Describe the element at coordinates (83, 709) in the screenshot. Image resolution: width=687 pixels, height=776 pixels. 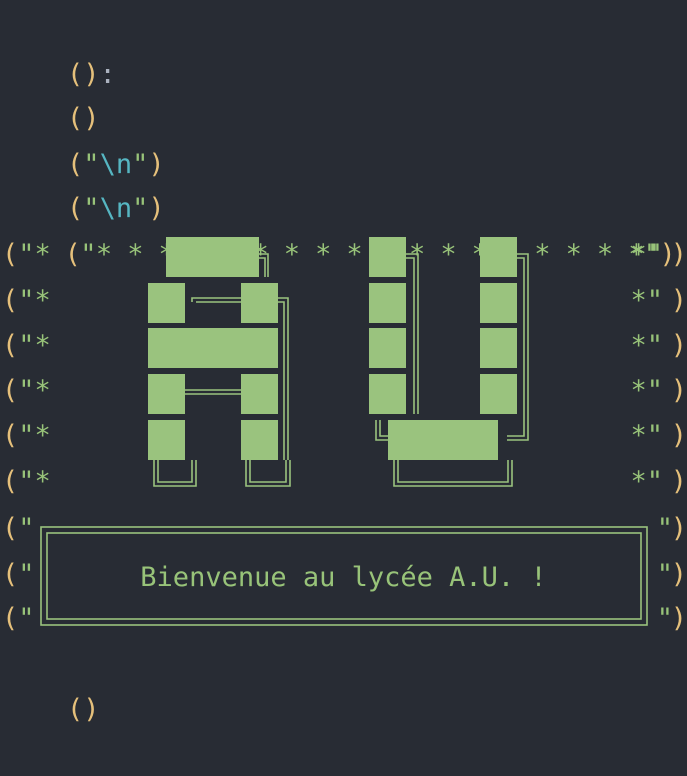
I see `paren-pair: ()` at that location.